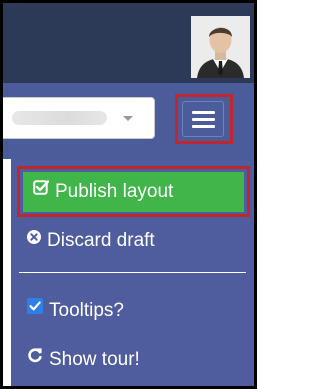  I want to click on tooltips-label: Tooltips?, so click(86, 311).